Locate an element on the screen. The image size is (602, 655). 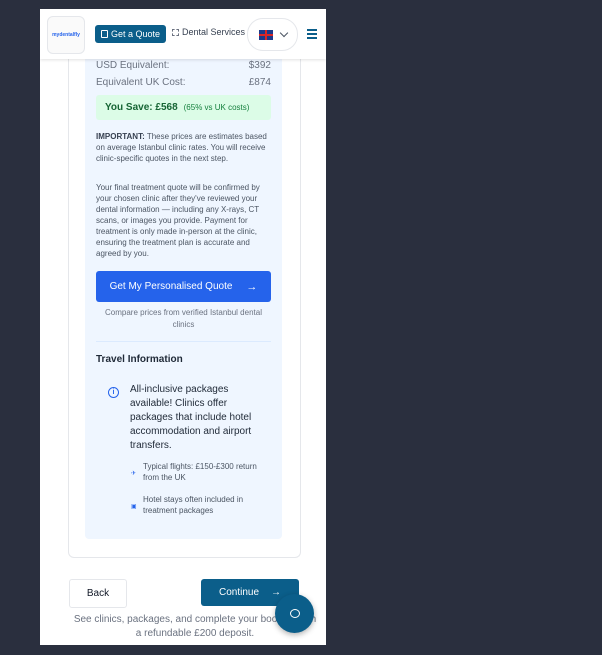
travel-information-heading: Travel Information is located at coordinates (139, 359).